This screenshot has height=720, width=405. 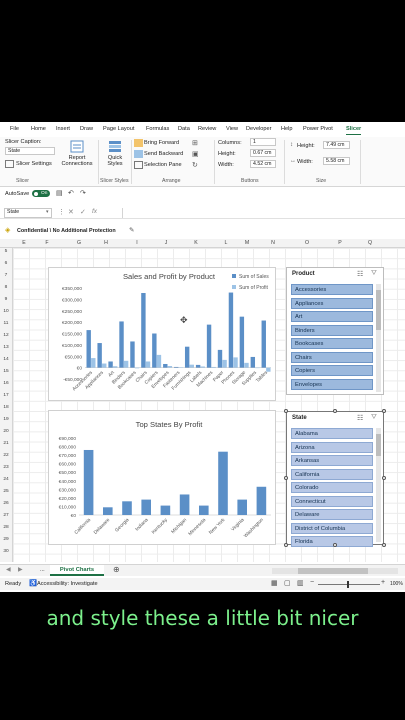 I want to click on state-slicer-item: Alabama, so click(x=332, y=433).